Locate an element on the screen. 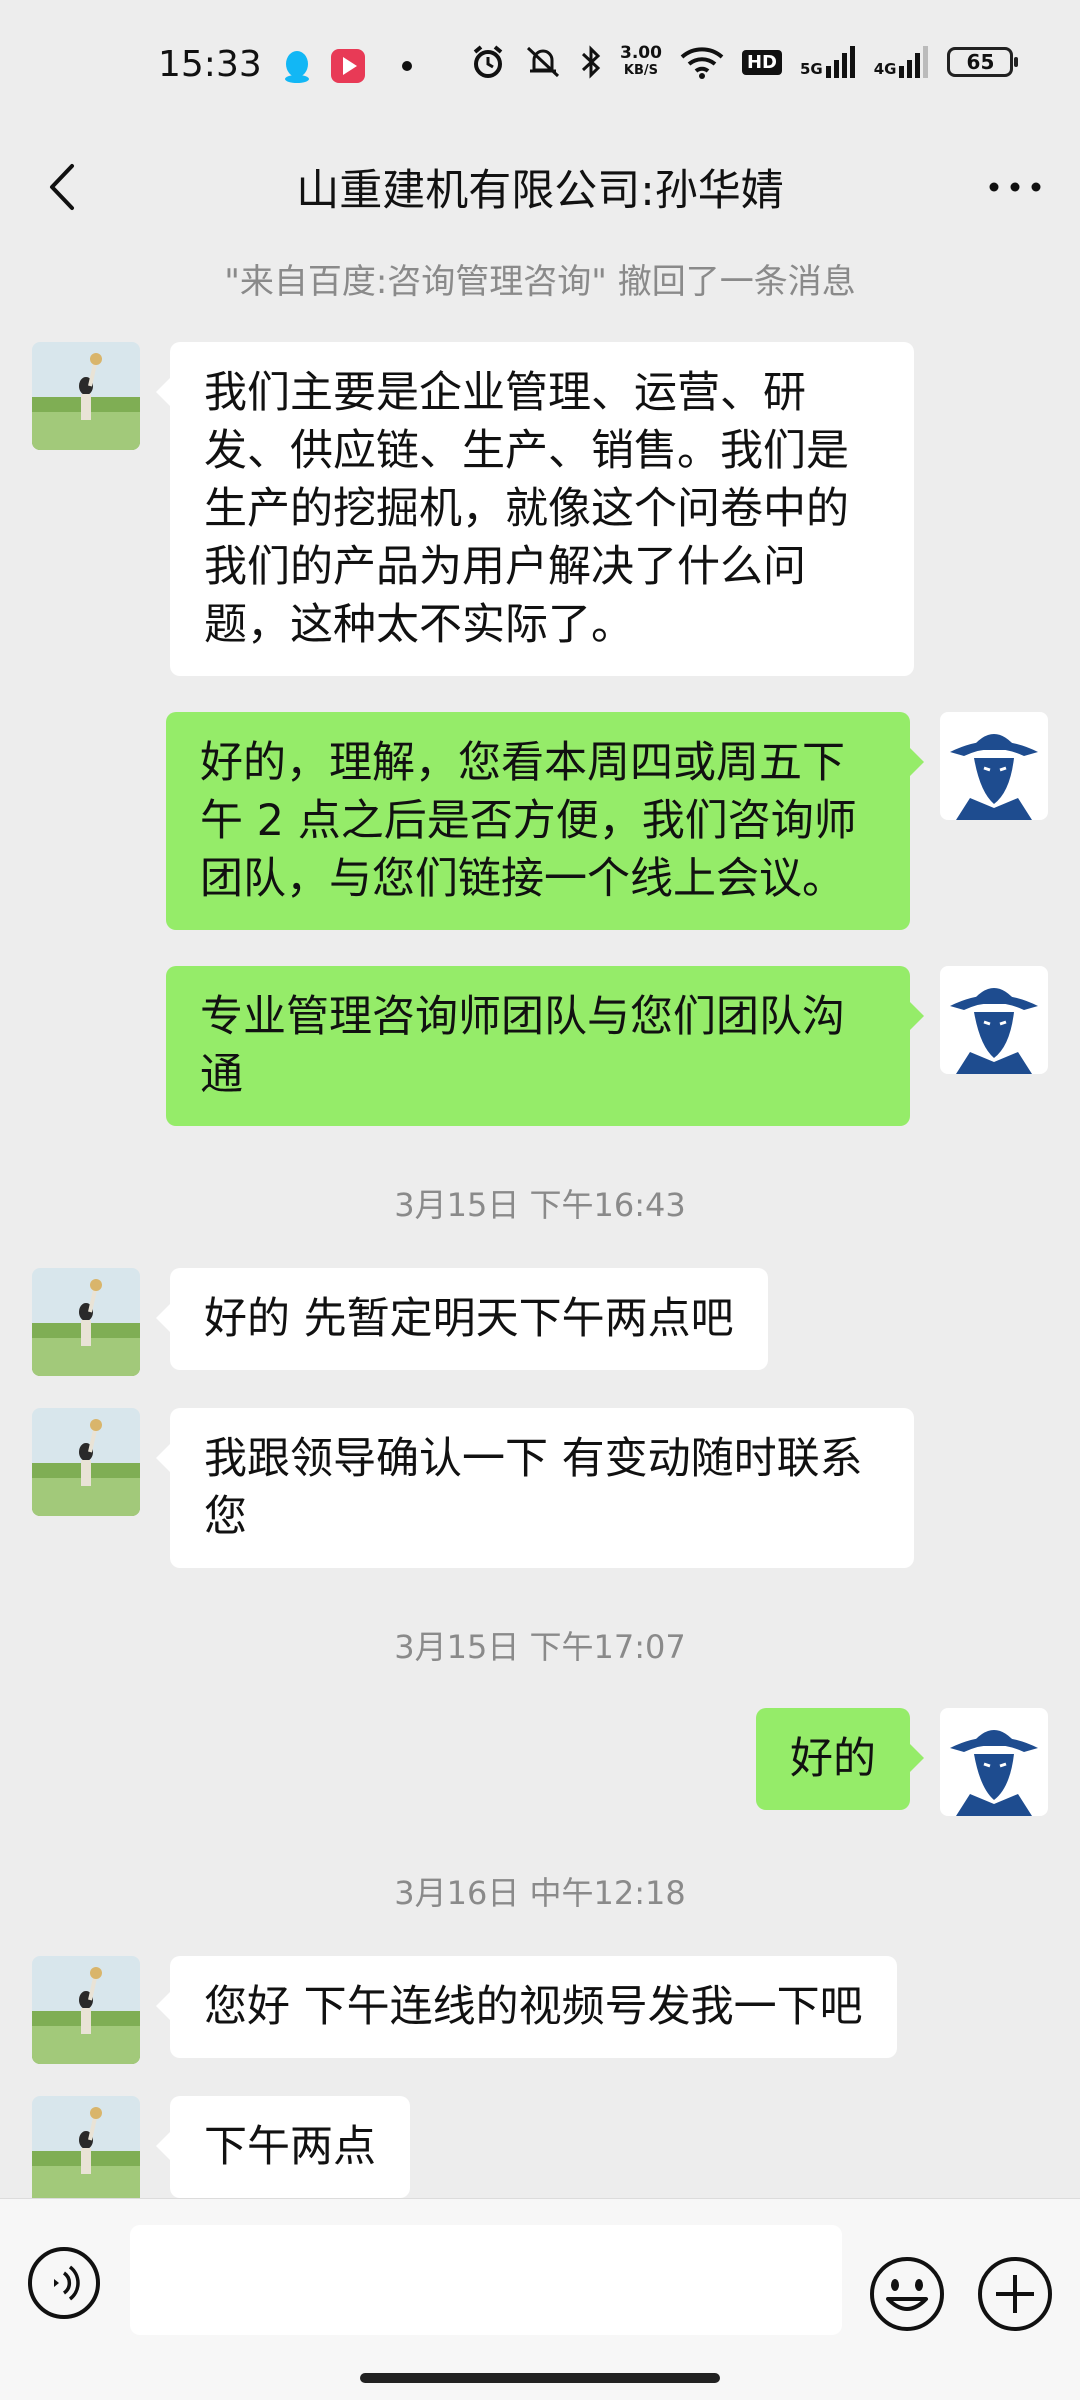 The height and width of the screenshot is (2400, 1080). mute-icon is located at coordinates (543, 62).